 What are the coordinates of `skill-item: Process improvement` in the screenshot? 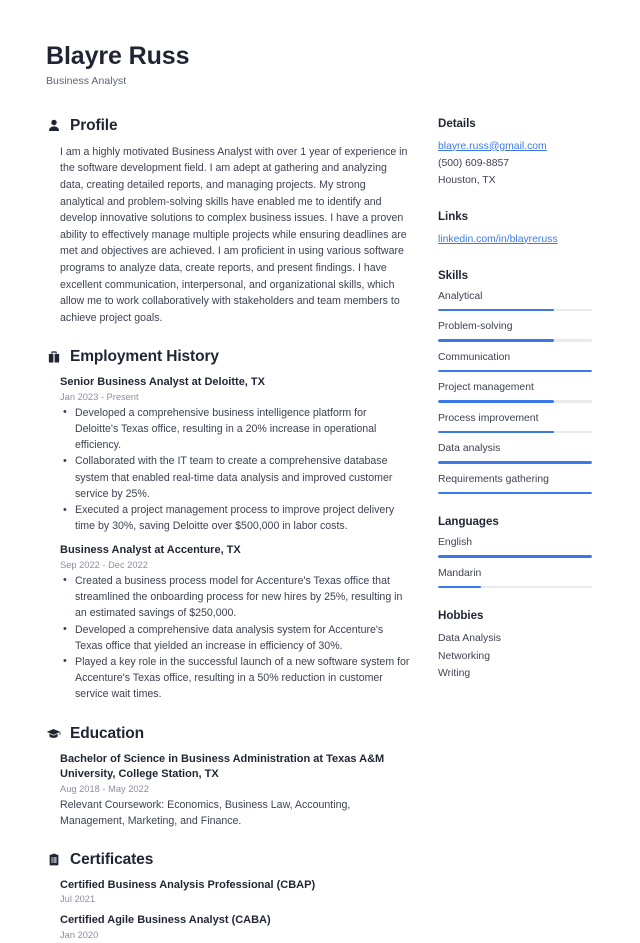 It's located at (515, 423).